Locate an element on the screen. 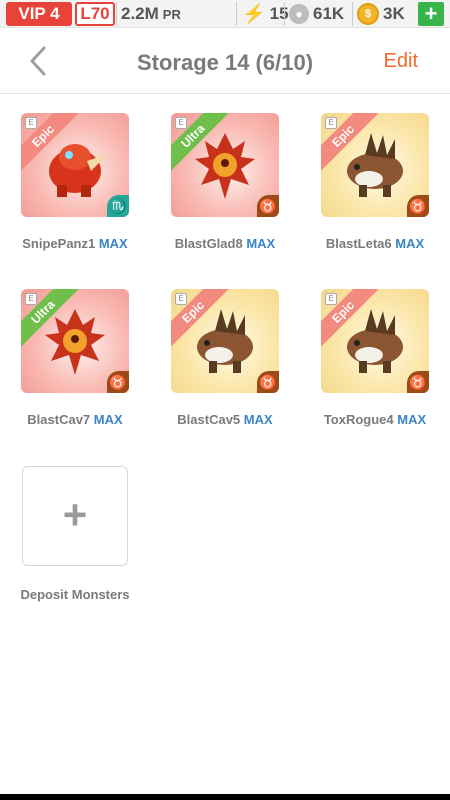  monster-card: Epic E ♏ is located at coordinates (75, 165).